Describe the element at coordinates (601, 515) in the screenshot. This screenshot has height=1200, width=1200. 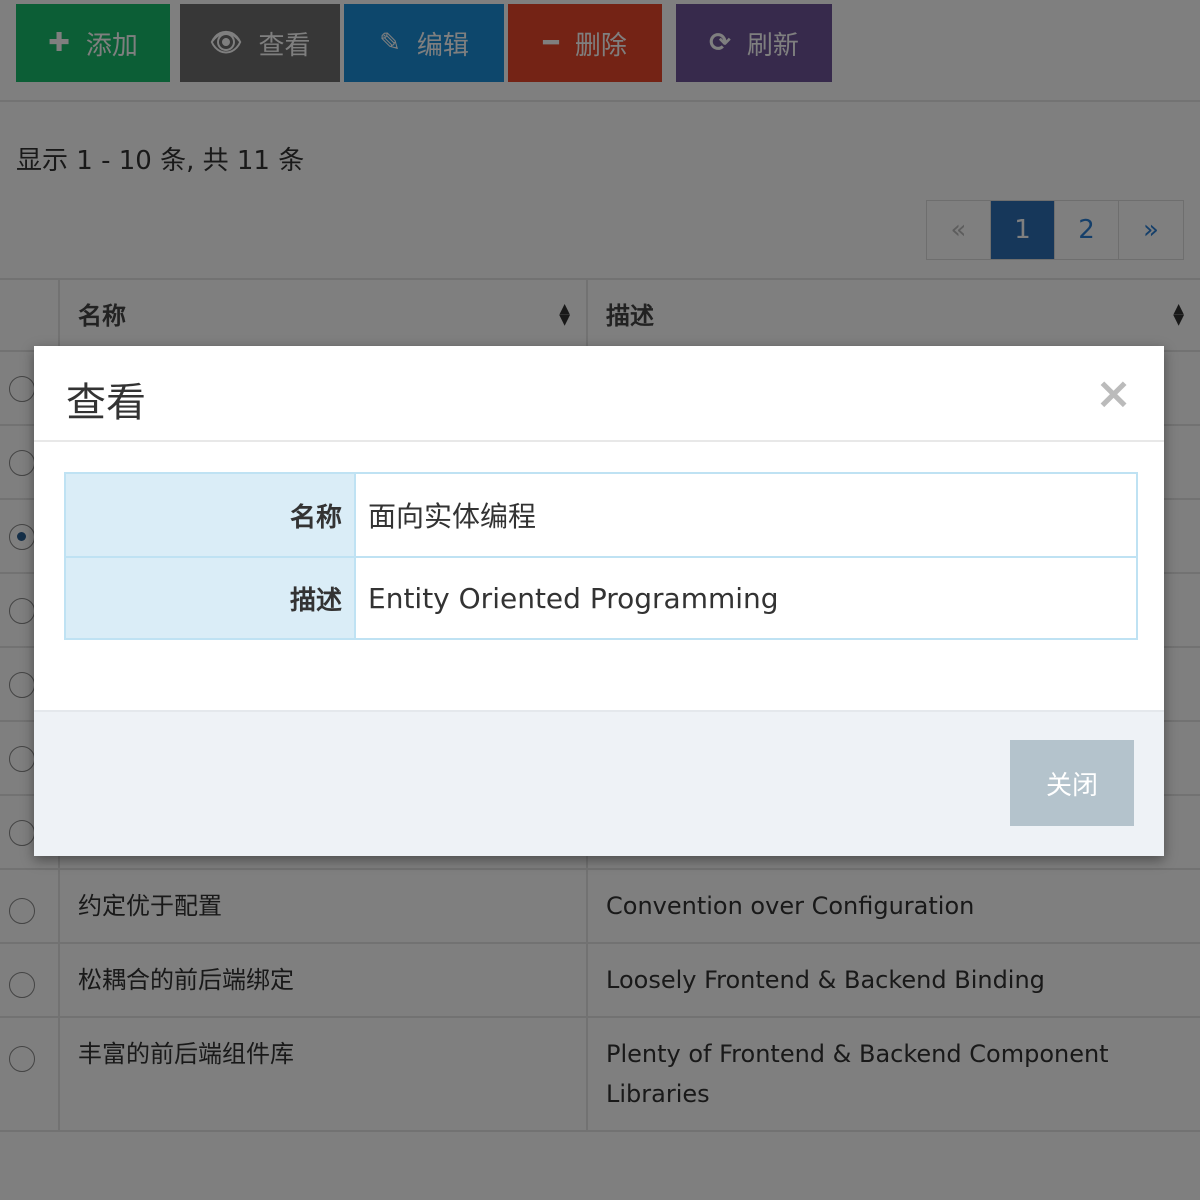
I see `detail-row-name: 名称 面向实体编程` at that location.